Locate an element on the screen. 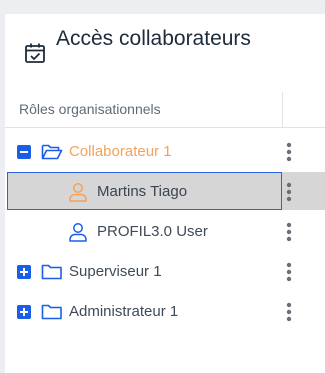  tree-item-label: Administrateur 1 is located at coordinates (124, 311).